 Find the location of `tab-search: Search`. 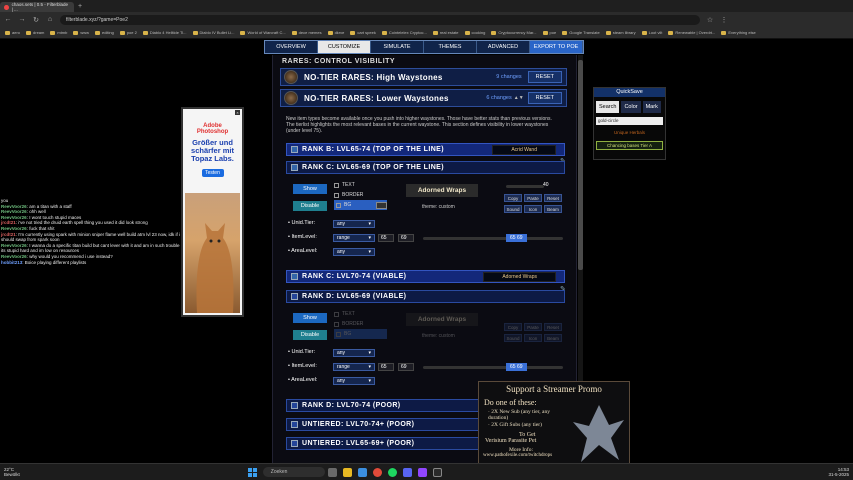

tab-search: Search is located at coordinates (608, 107).